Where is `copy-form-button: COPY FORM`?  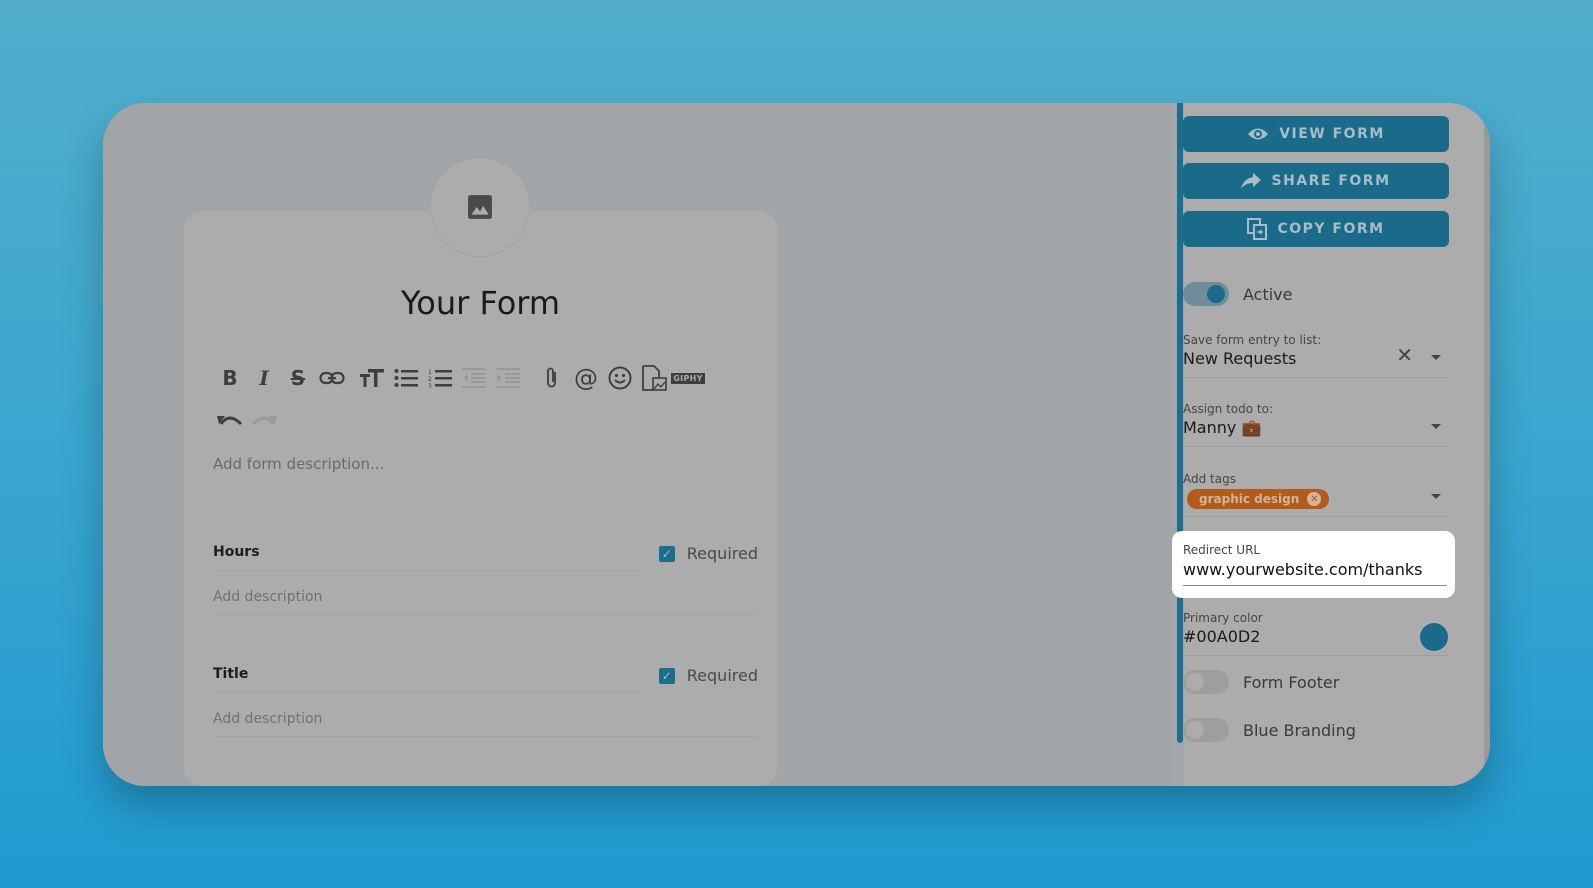 copy-form-button: COPY FORM is located at coordinates (1316, 229).